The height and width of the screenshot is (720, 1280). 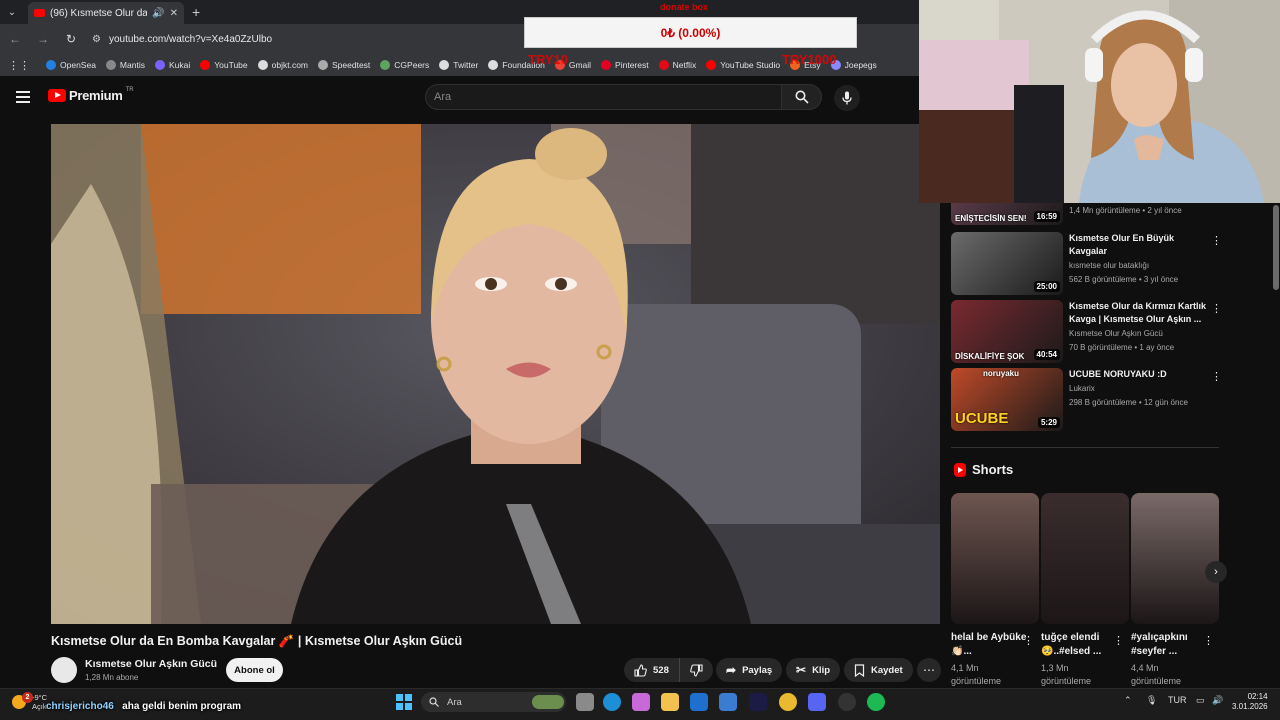 I want to click on bookmark-item: objkt.com, so click(x=282, y=65).